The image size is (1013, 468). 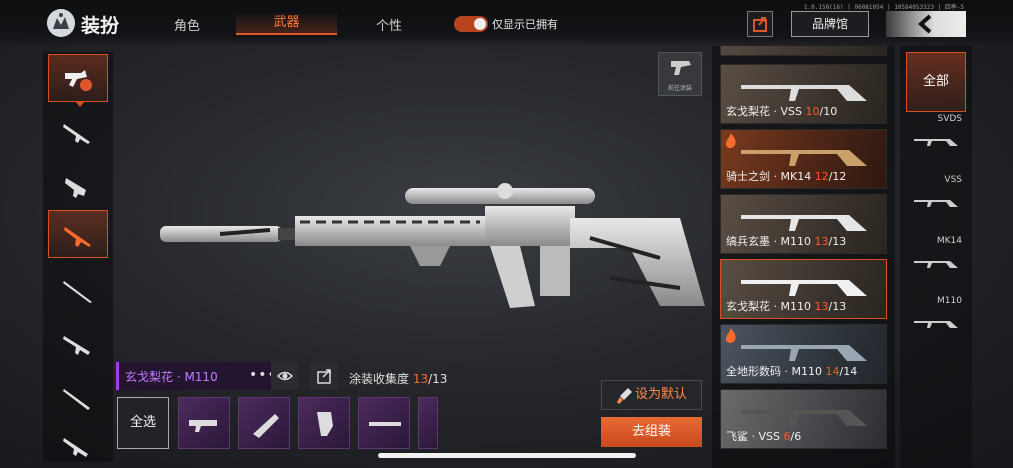 What do you see at coordinates (786, 176) in the screenshot?
I see `skin-label: 骑士之剑 · MK14 12/12` at bounding box center [786, 176].